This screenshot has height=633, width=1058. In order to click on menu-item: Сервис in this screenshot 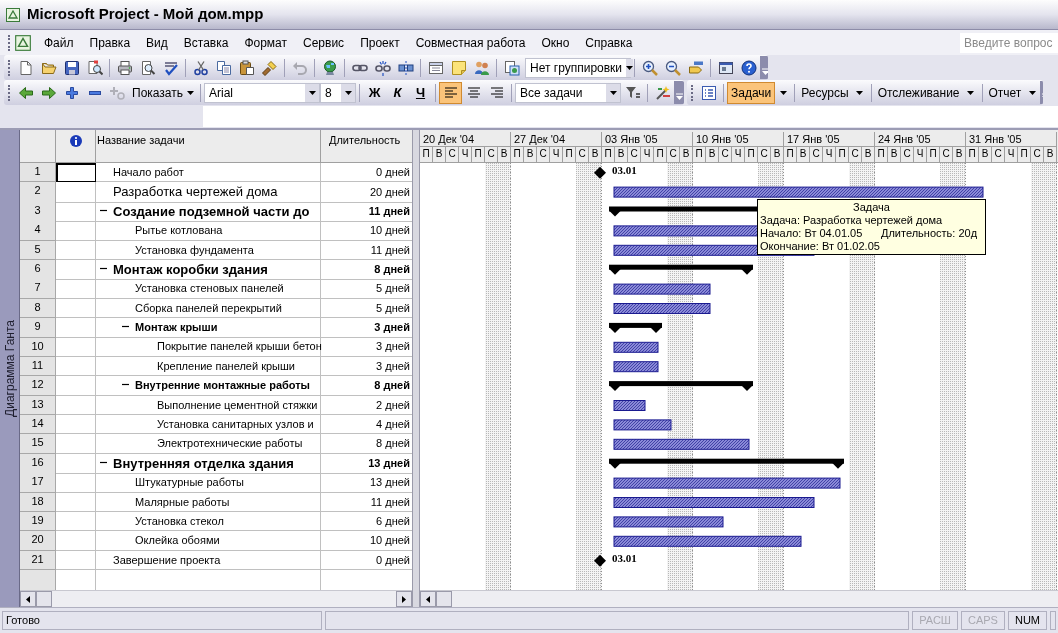, I will do `click(324, 42)`.